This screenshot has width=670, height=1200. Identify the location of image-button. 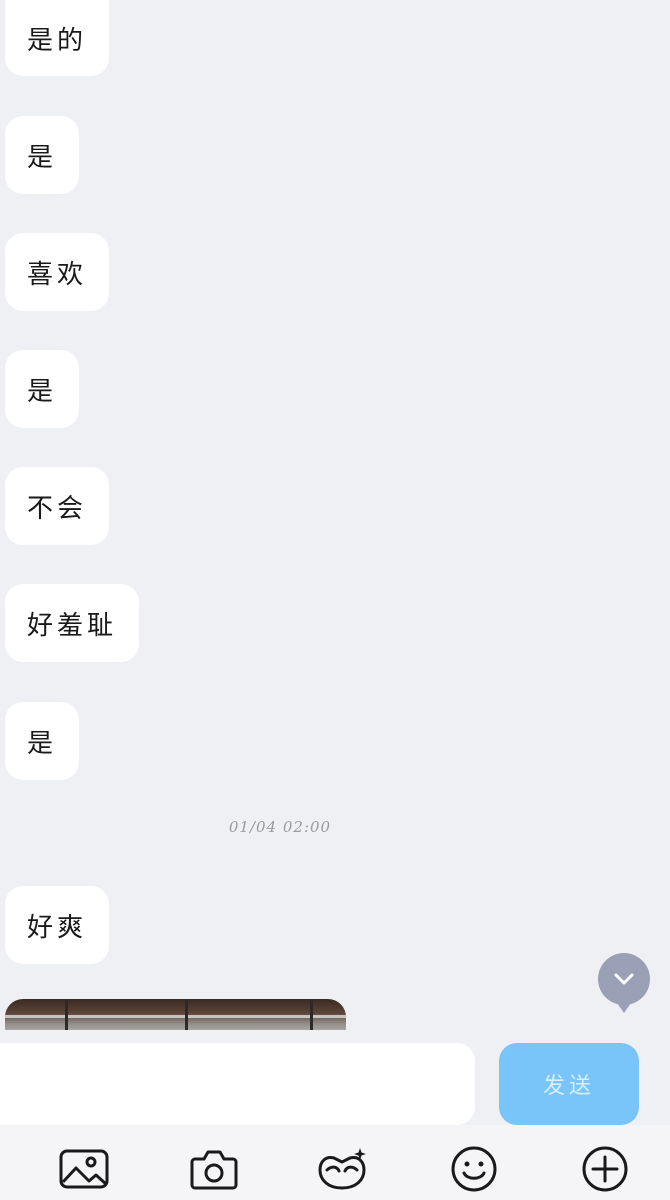
(84, 1169).